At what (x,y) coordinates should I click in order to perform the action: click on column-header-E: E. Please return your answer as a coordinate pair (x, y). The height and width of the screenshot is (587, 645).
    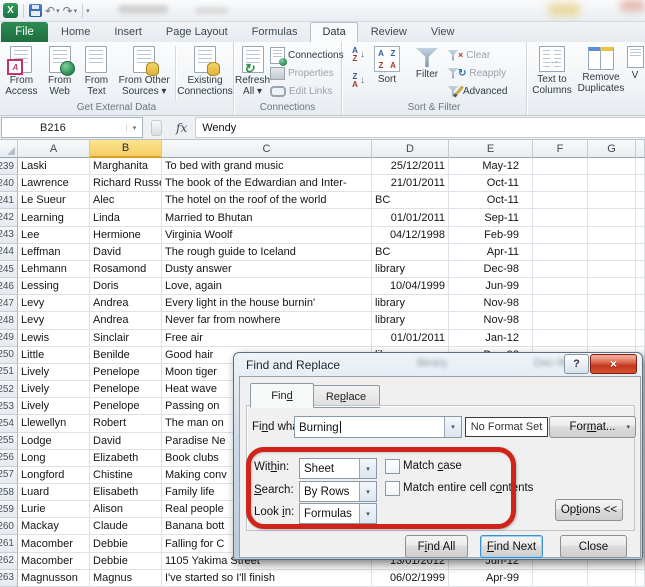
    Looking at the image, I should click on (491, 149).